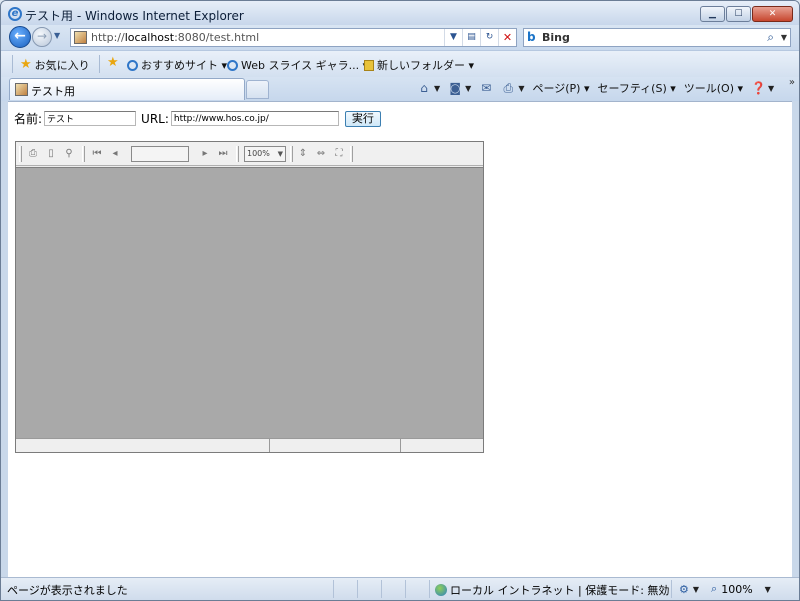 This screenshot has height=601, width=800. What do you see at coordinates (468, 88) in the screenshot?
I see `feeds-dropdown-icon: ▼` at bounding box center [468, 88].